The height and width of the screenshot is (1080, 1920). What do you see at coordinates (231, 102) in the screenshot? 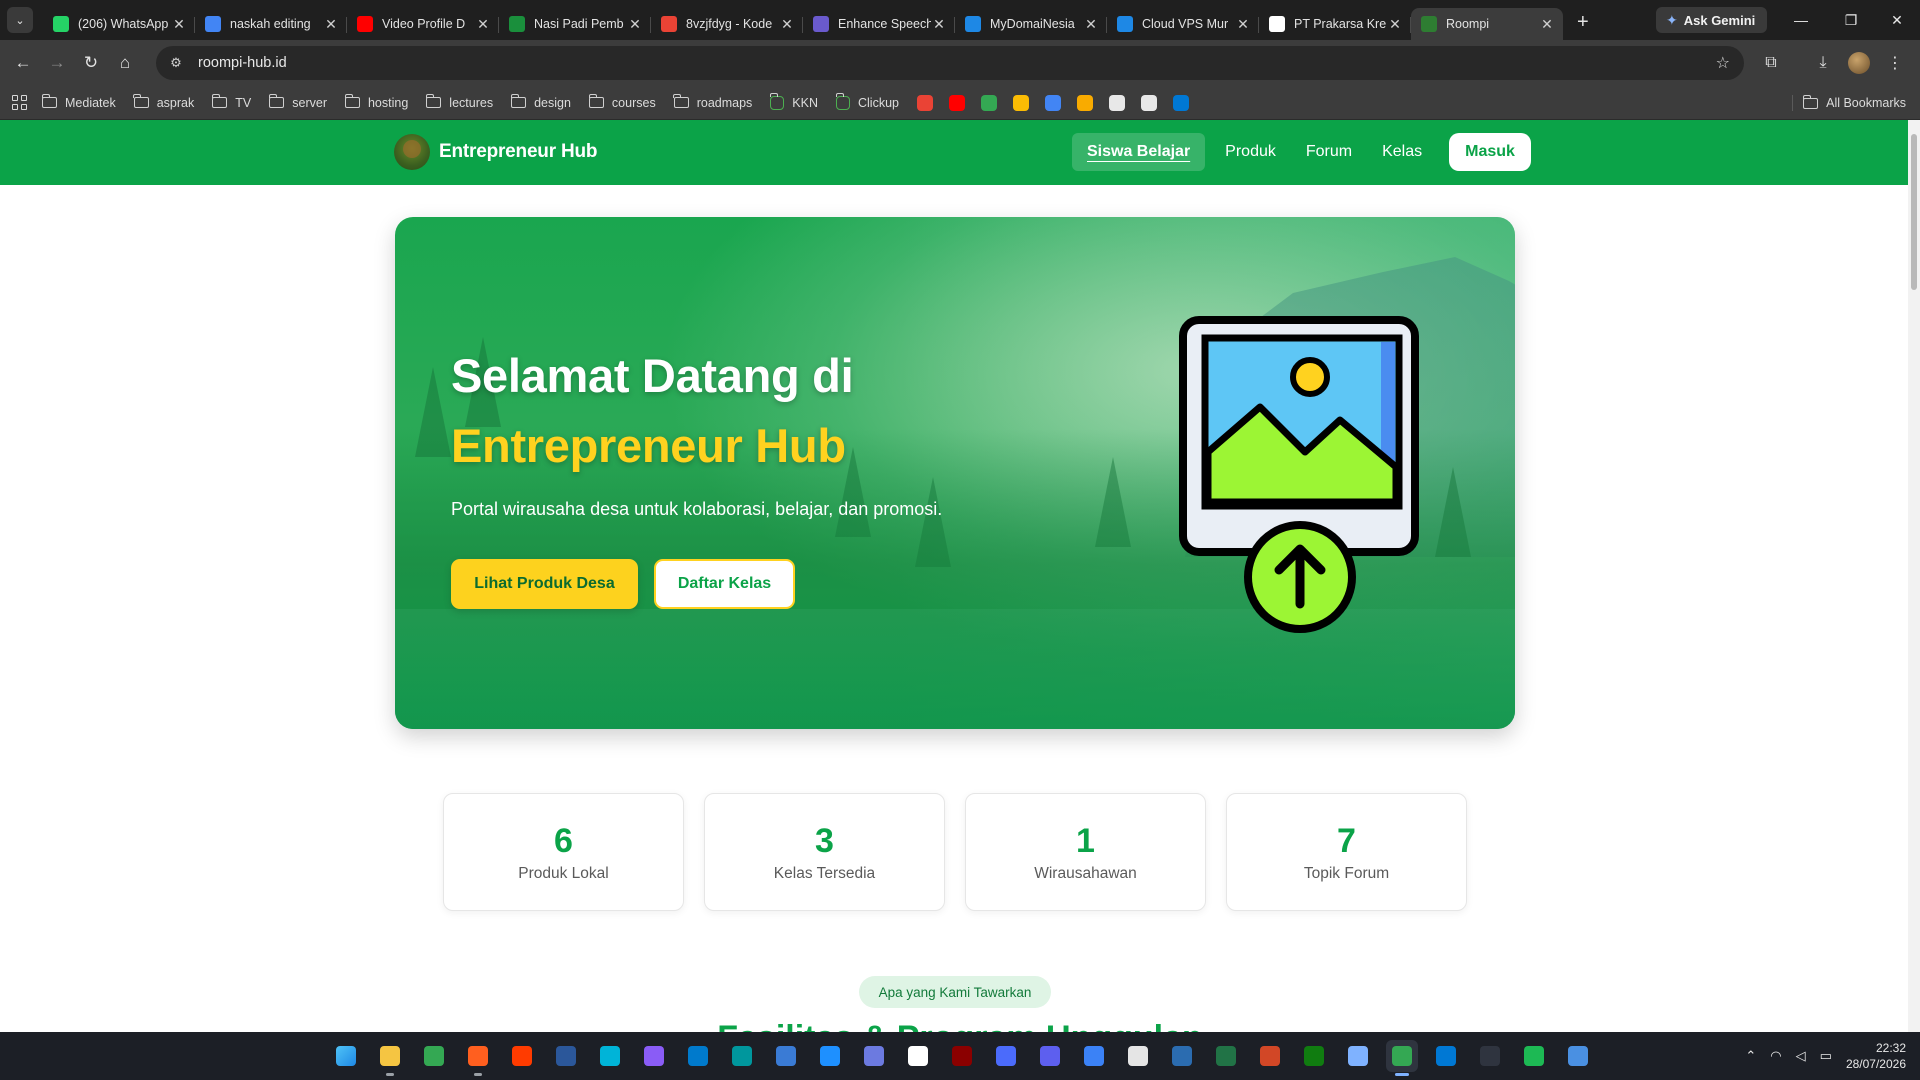
I see `bookmark-item: TV` at bounding box center [231, 102].